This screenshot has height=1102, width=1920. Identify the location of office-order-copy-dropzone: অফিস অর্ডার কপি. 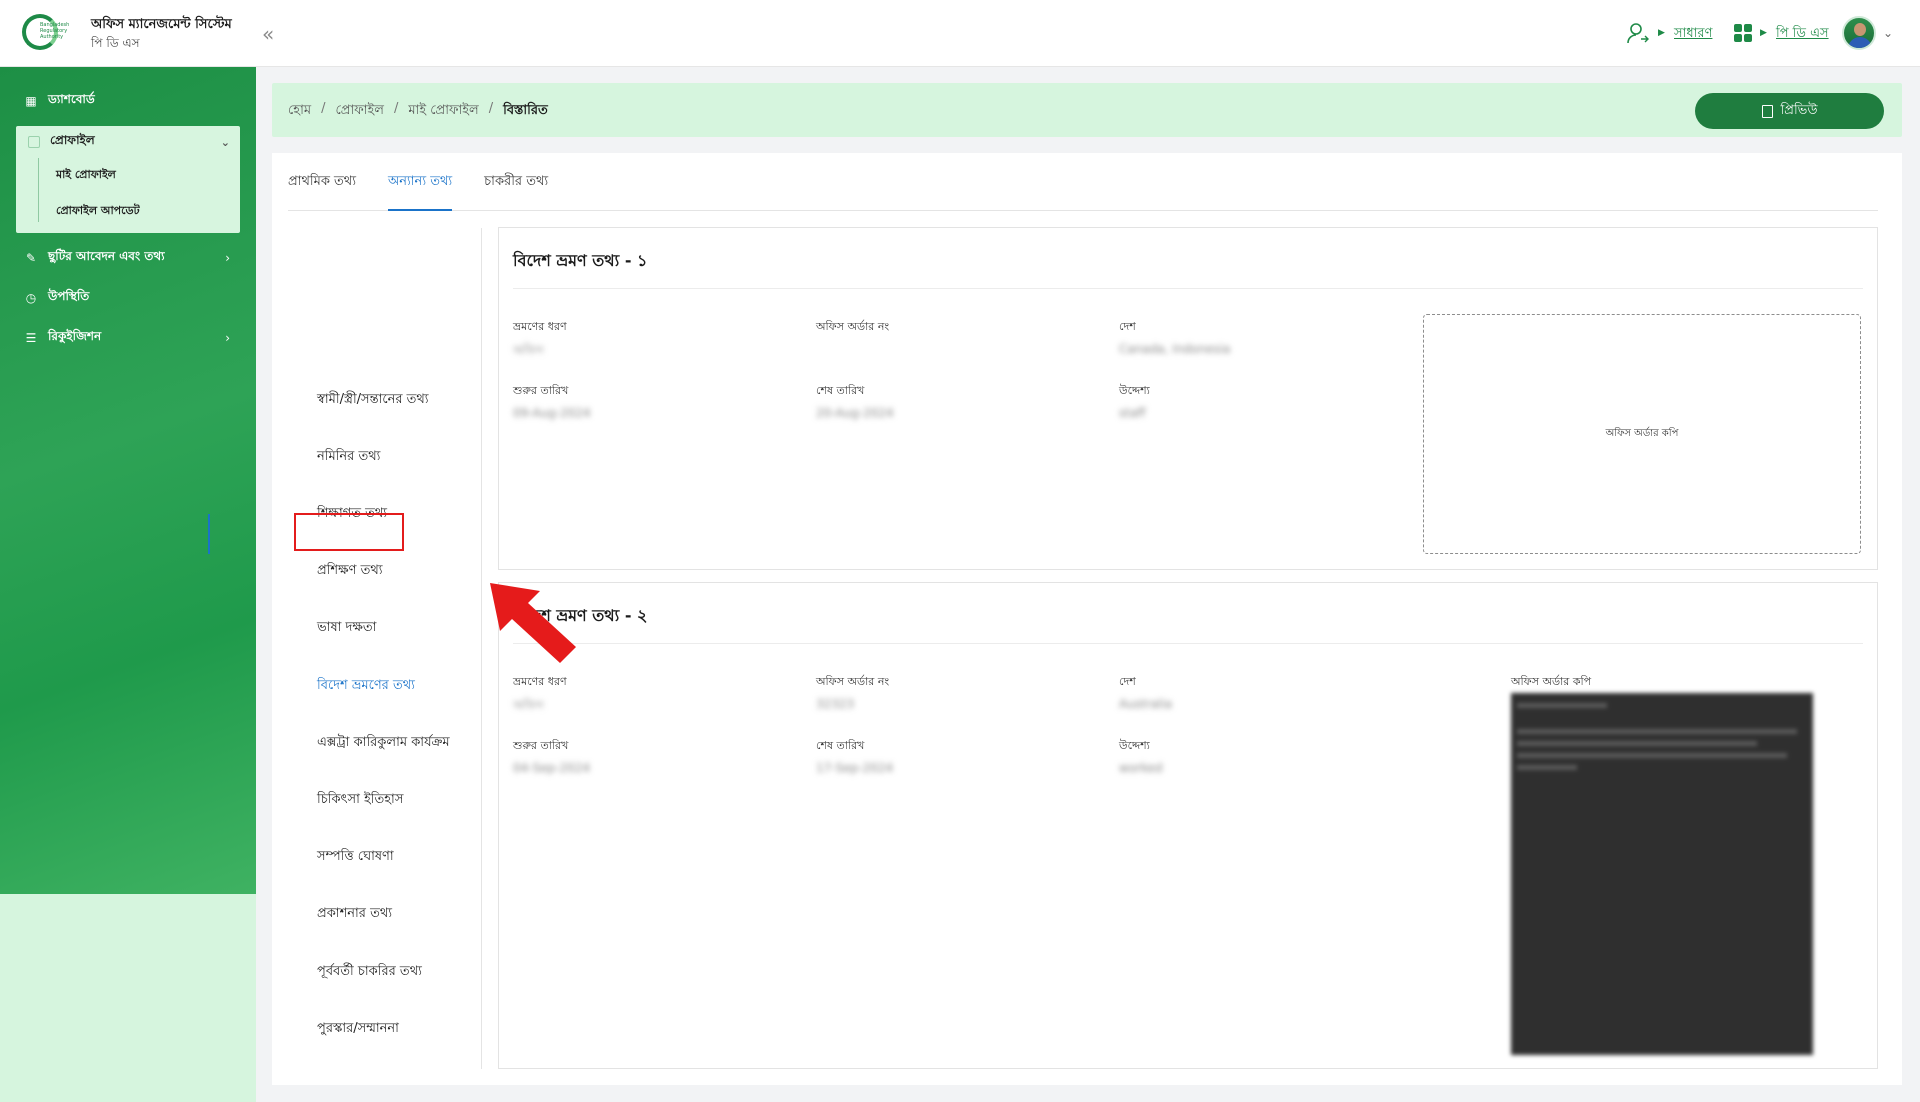
(1642, 434).